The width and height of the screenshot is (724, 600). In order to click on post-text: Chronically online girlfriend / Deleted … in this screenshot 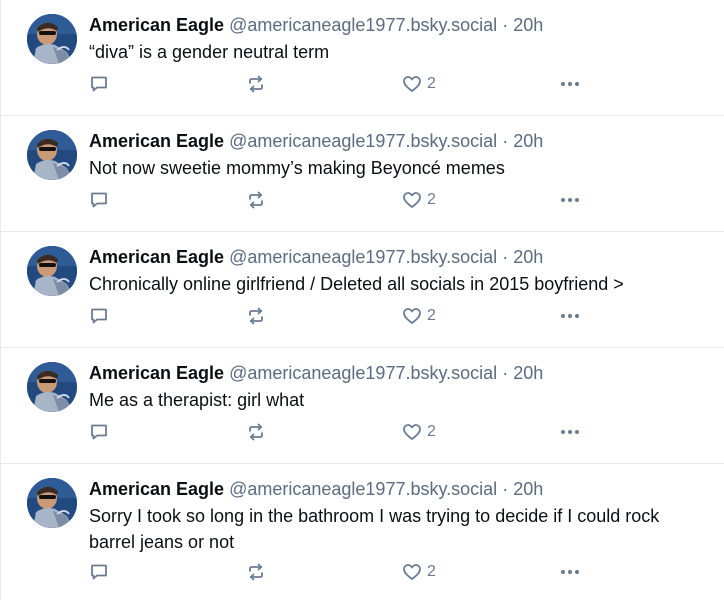, I will do `click(356, 284)`.